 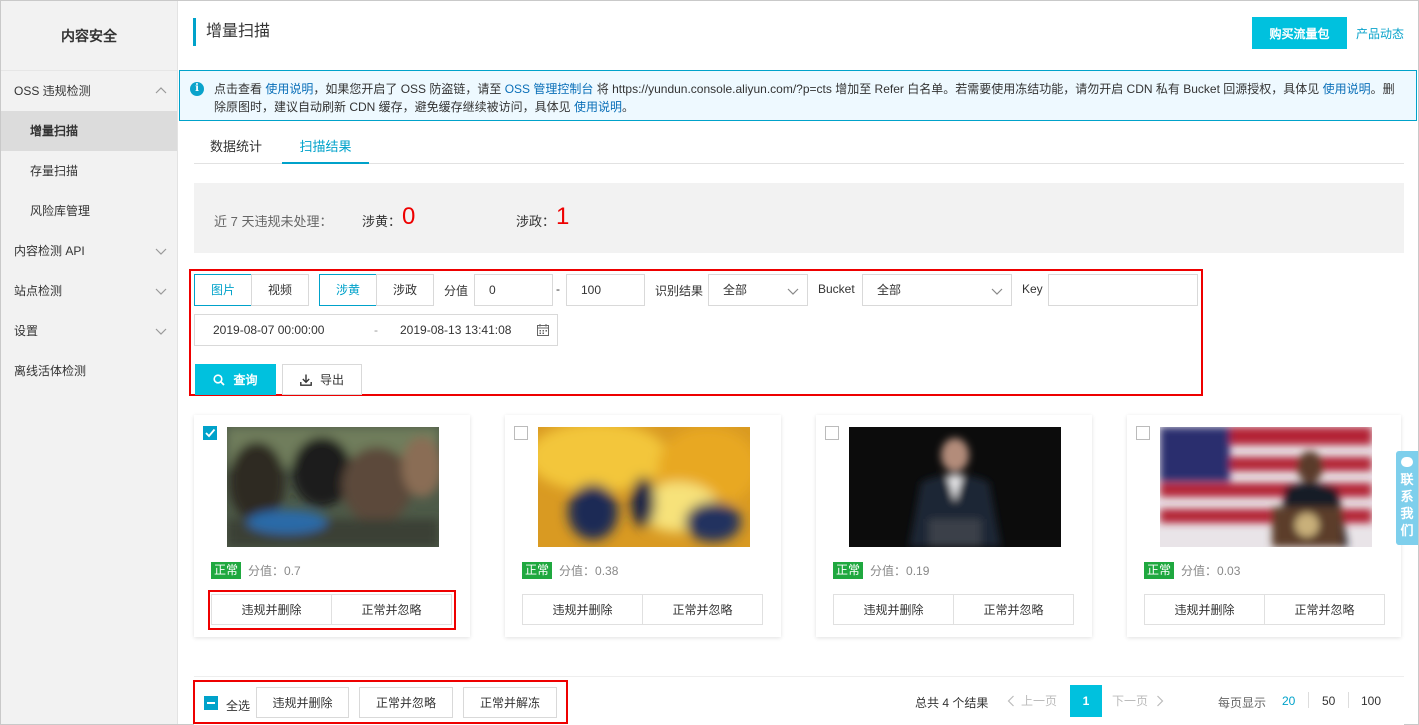 I want to click on page-size-option: 20, so click(x=1288, y=701).